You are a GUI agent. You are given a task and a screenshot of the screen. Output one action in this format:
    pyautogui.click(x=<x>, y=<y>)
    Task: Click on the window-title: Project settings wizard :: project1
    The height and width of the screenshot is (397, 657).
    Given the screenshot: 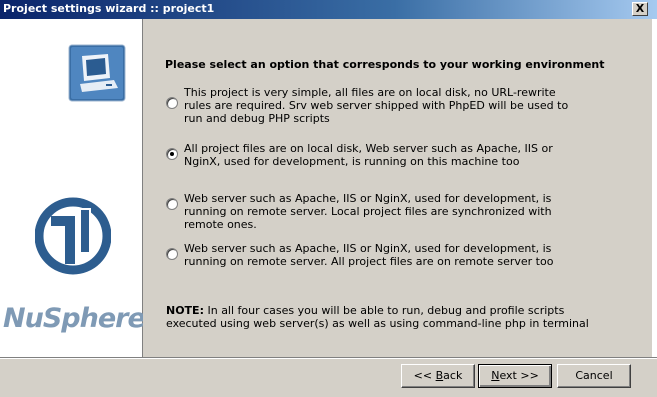 What is the action you would take?
    pyautogui.click(x=109, y=8)
    